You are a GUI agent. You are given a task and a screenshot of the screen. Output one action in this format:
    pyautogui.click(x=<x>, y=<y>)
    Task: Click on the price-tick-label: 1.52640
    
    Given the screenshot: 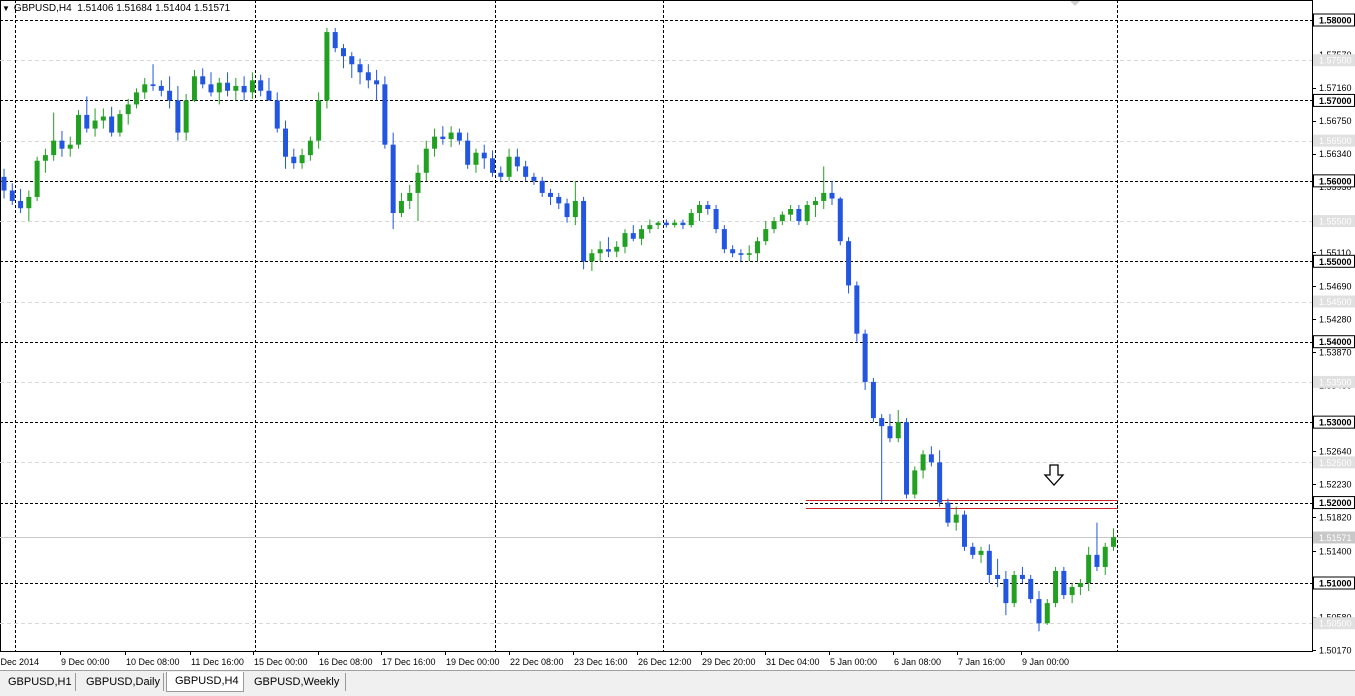 What is the action you would take?
    pyautogui.click(x=1335, y=452)
    